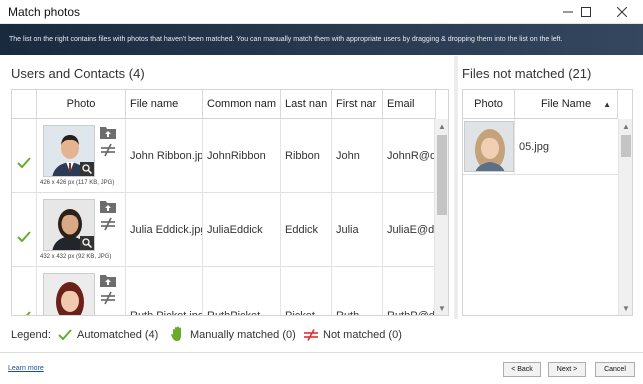 Image resolution: width=643 pixels, height=384 pixels. I want to click on file-name-cell: John Ribbon.jpg, so click(164, 156).